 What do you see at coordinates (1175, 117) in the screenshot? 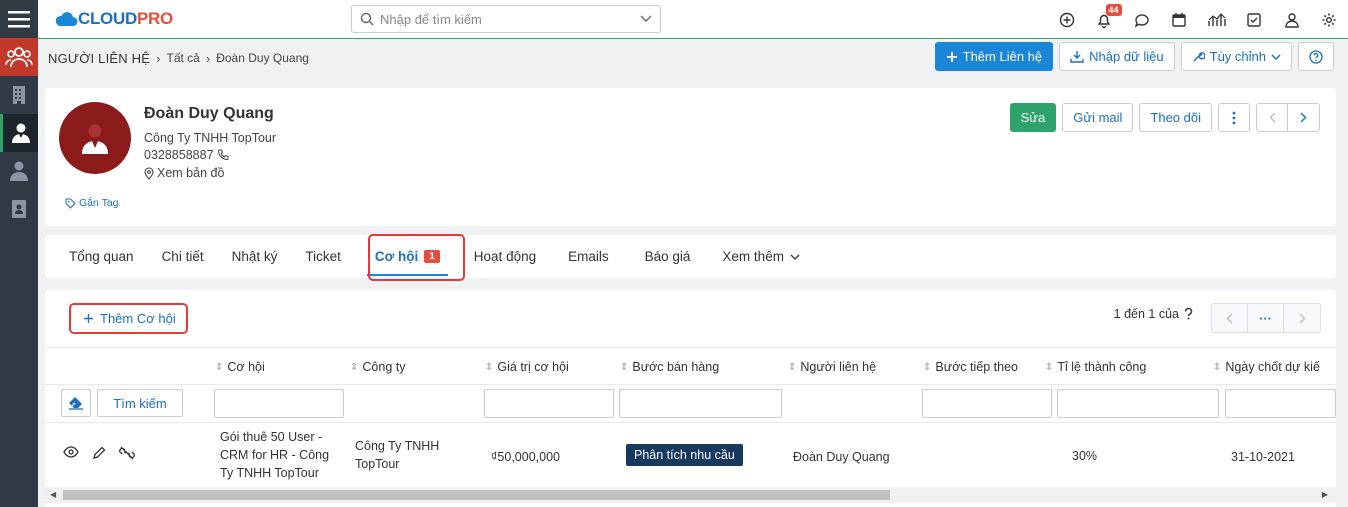
I see `follow-button: Theo dõi` at bounding box center [1175, 117].